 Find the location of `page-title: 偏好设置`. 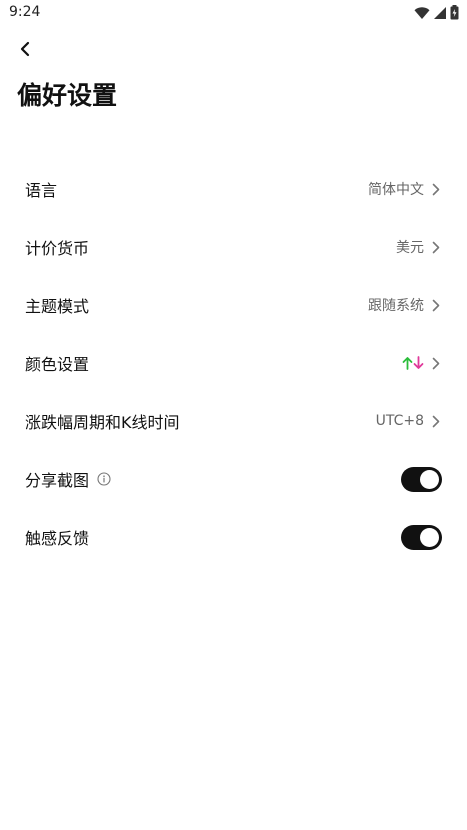

page-title: 偏好设置 is located at coordinates (67, 95).